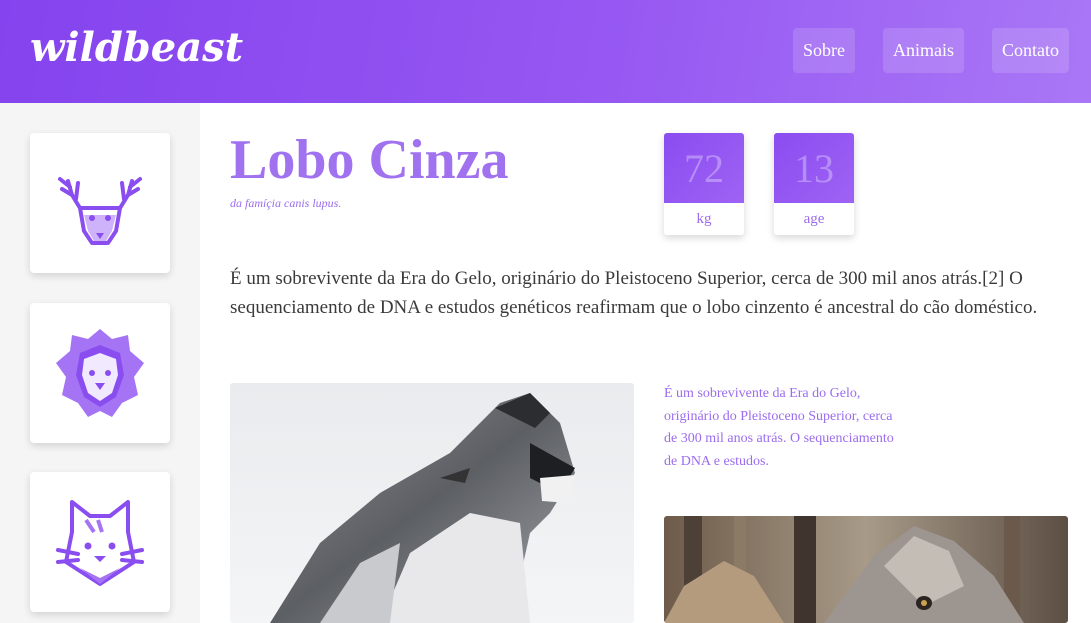 This screenshot has width=1091, height=623. I want to click on page-subtitle: da famíçia canis lupus., so click(286, 203).